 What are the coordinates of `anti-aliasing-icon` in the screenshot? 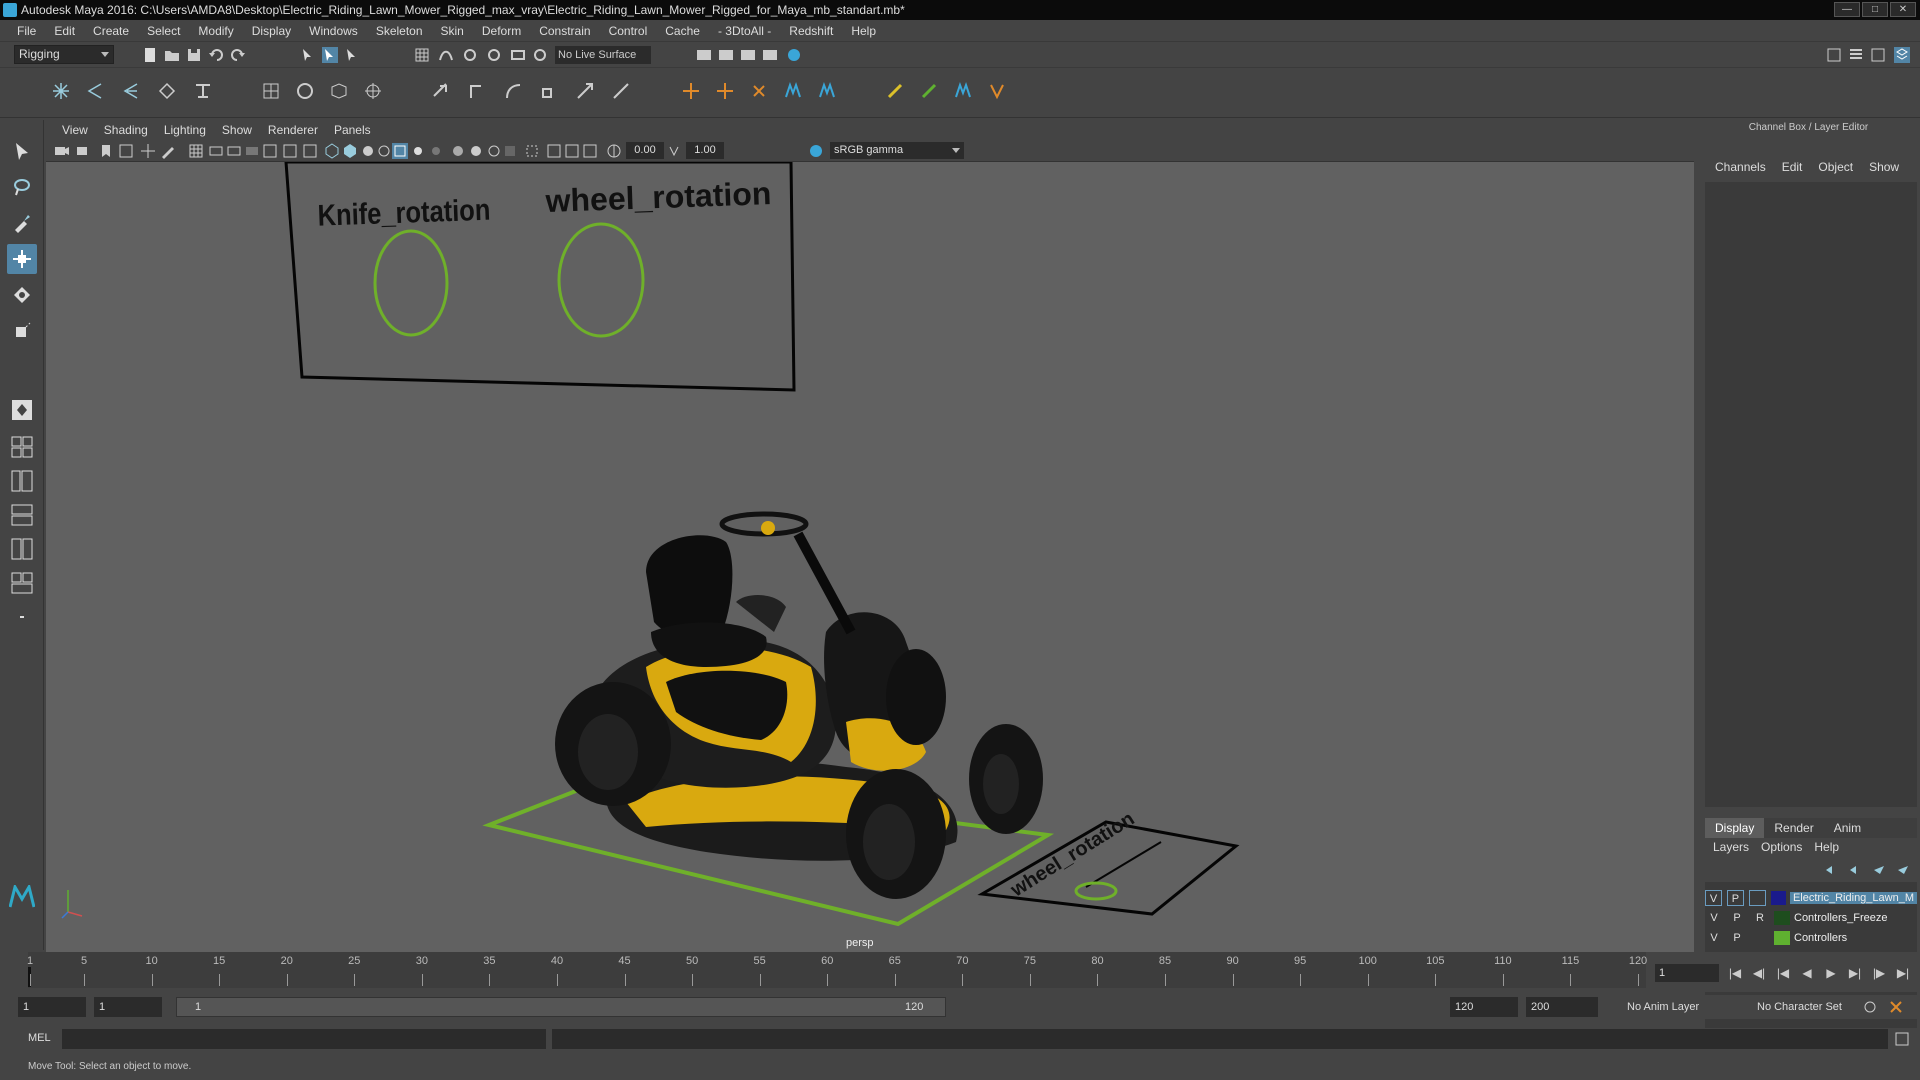 It's located at (494, 151).